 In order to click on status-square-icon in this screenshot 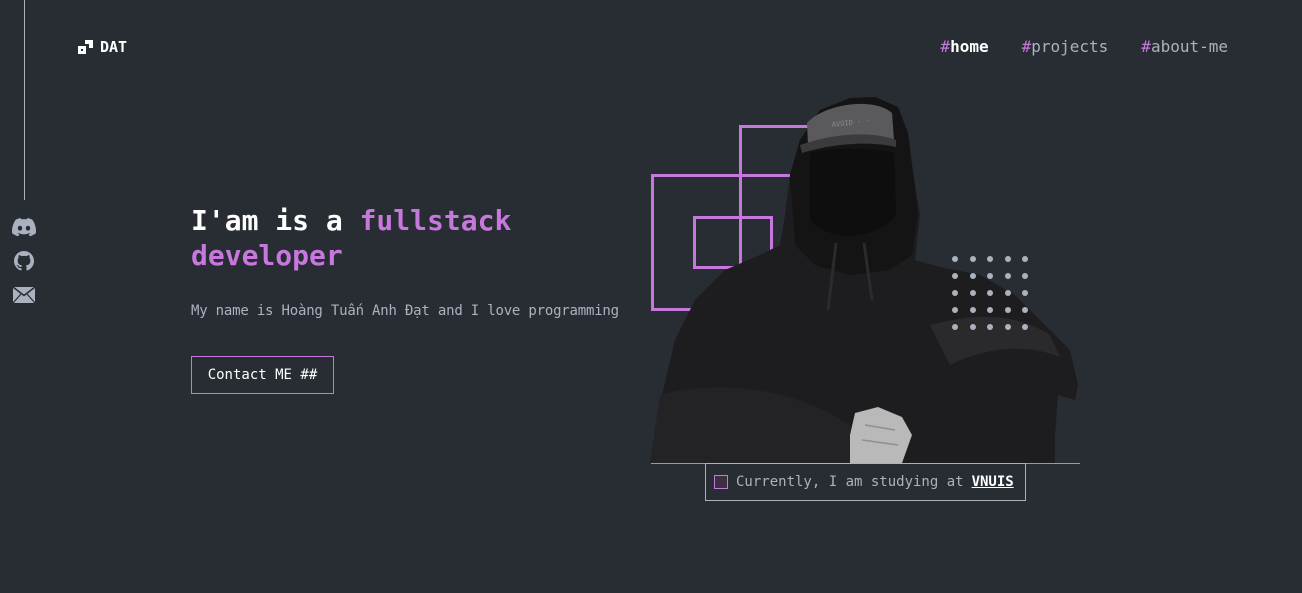, I will do `click(721, 482)`.